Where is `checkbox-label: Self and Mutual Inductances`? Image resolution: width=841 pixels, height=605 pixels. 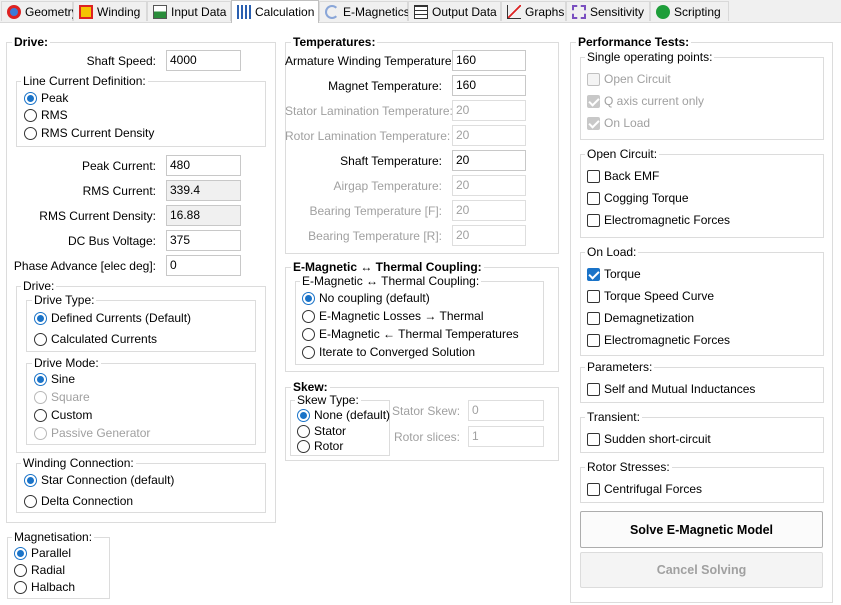 checkbox-label: Self and Mutual Inductances is located at coordinates (680, 389).